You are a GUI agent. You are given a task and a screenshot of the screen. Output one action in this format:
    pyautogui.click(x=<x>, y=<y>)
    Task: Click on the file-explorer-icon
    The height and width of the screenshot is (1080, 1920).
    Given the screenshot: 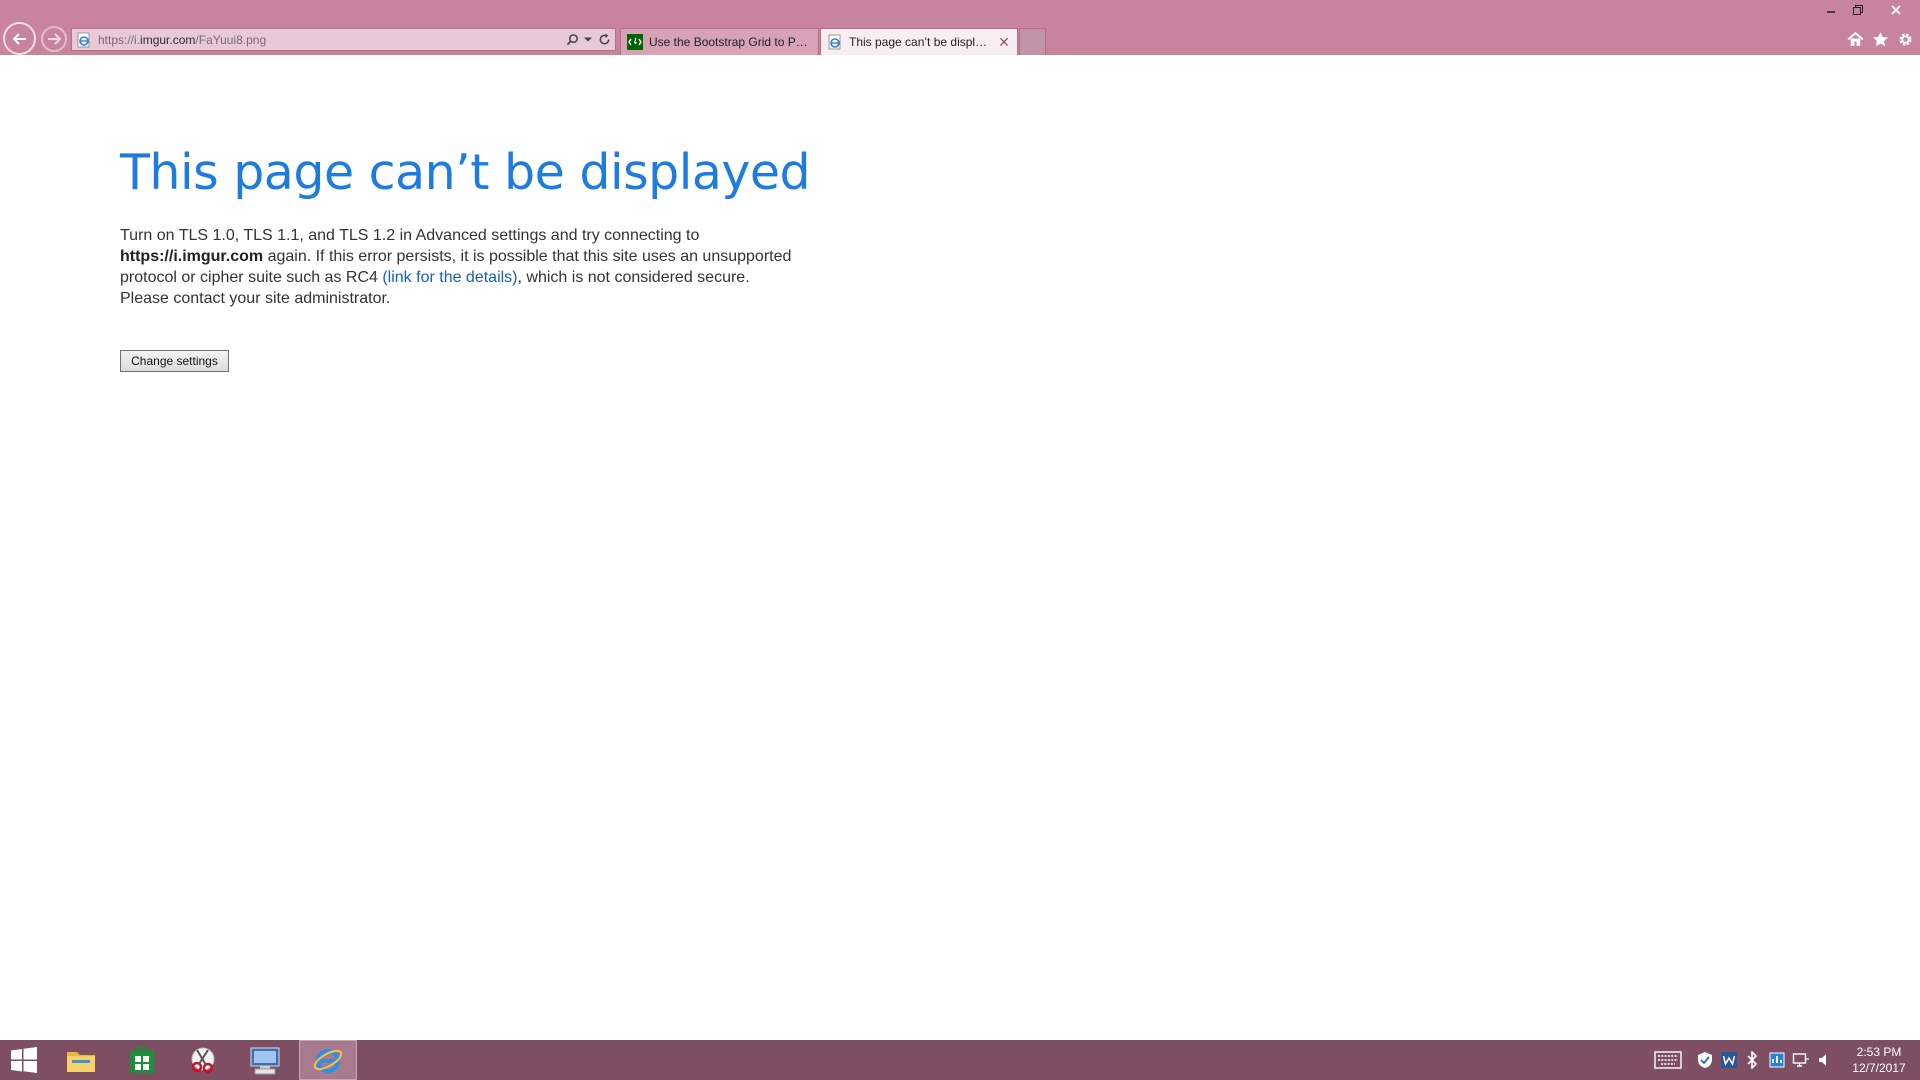 What is the action you would take?
    pyautogui.click(x=81, y=1062)
    